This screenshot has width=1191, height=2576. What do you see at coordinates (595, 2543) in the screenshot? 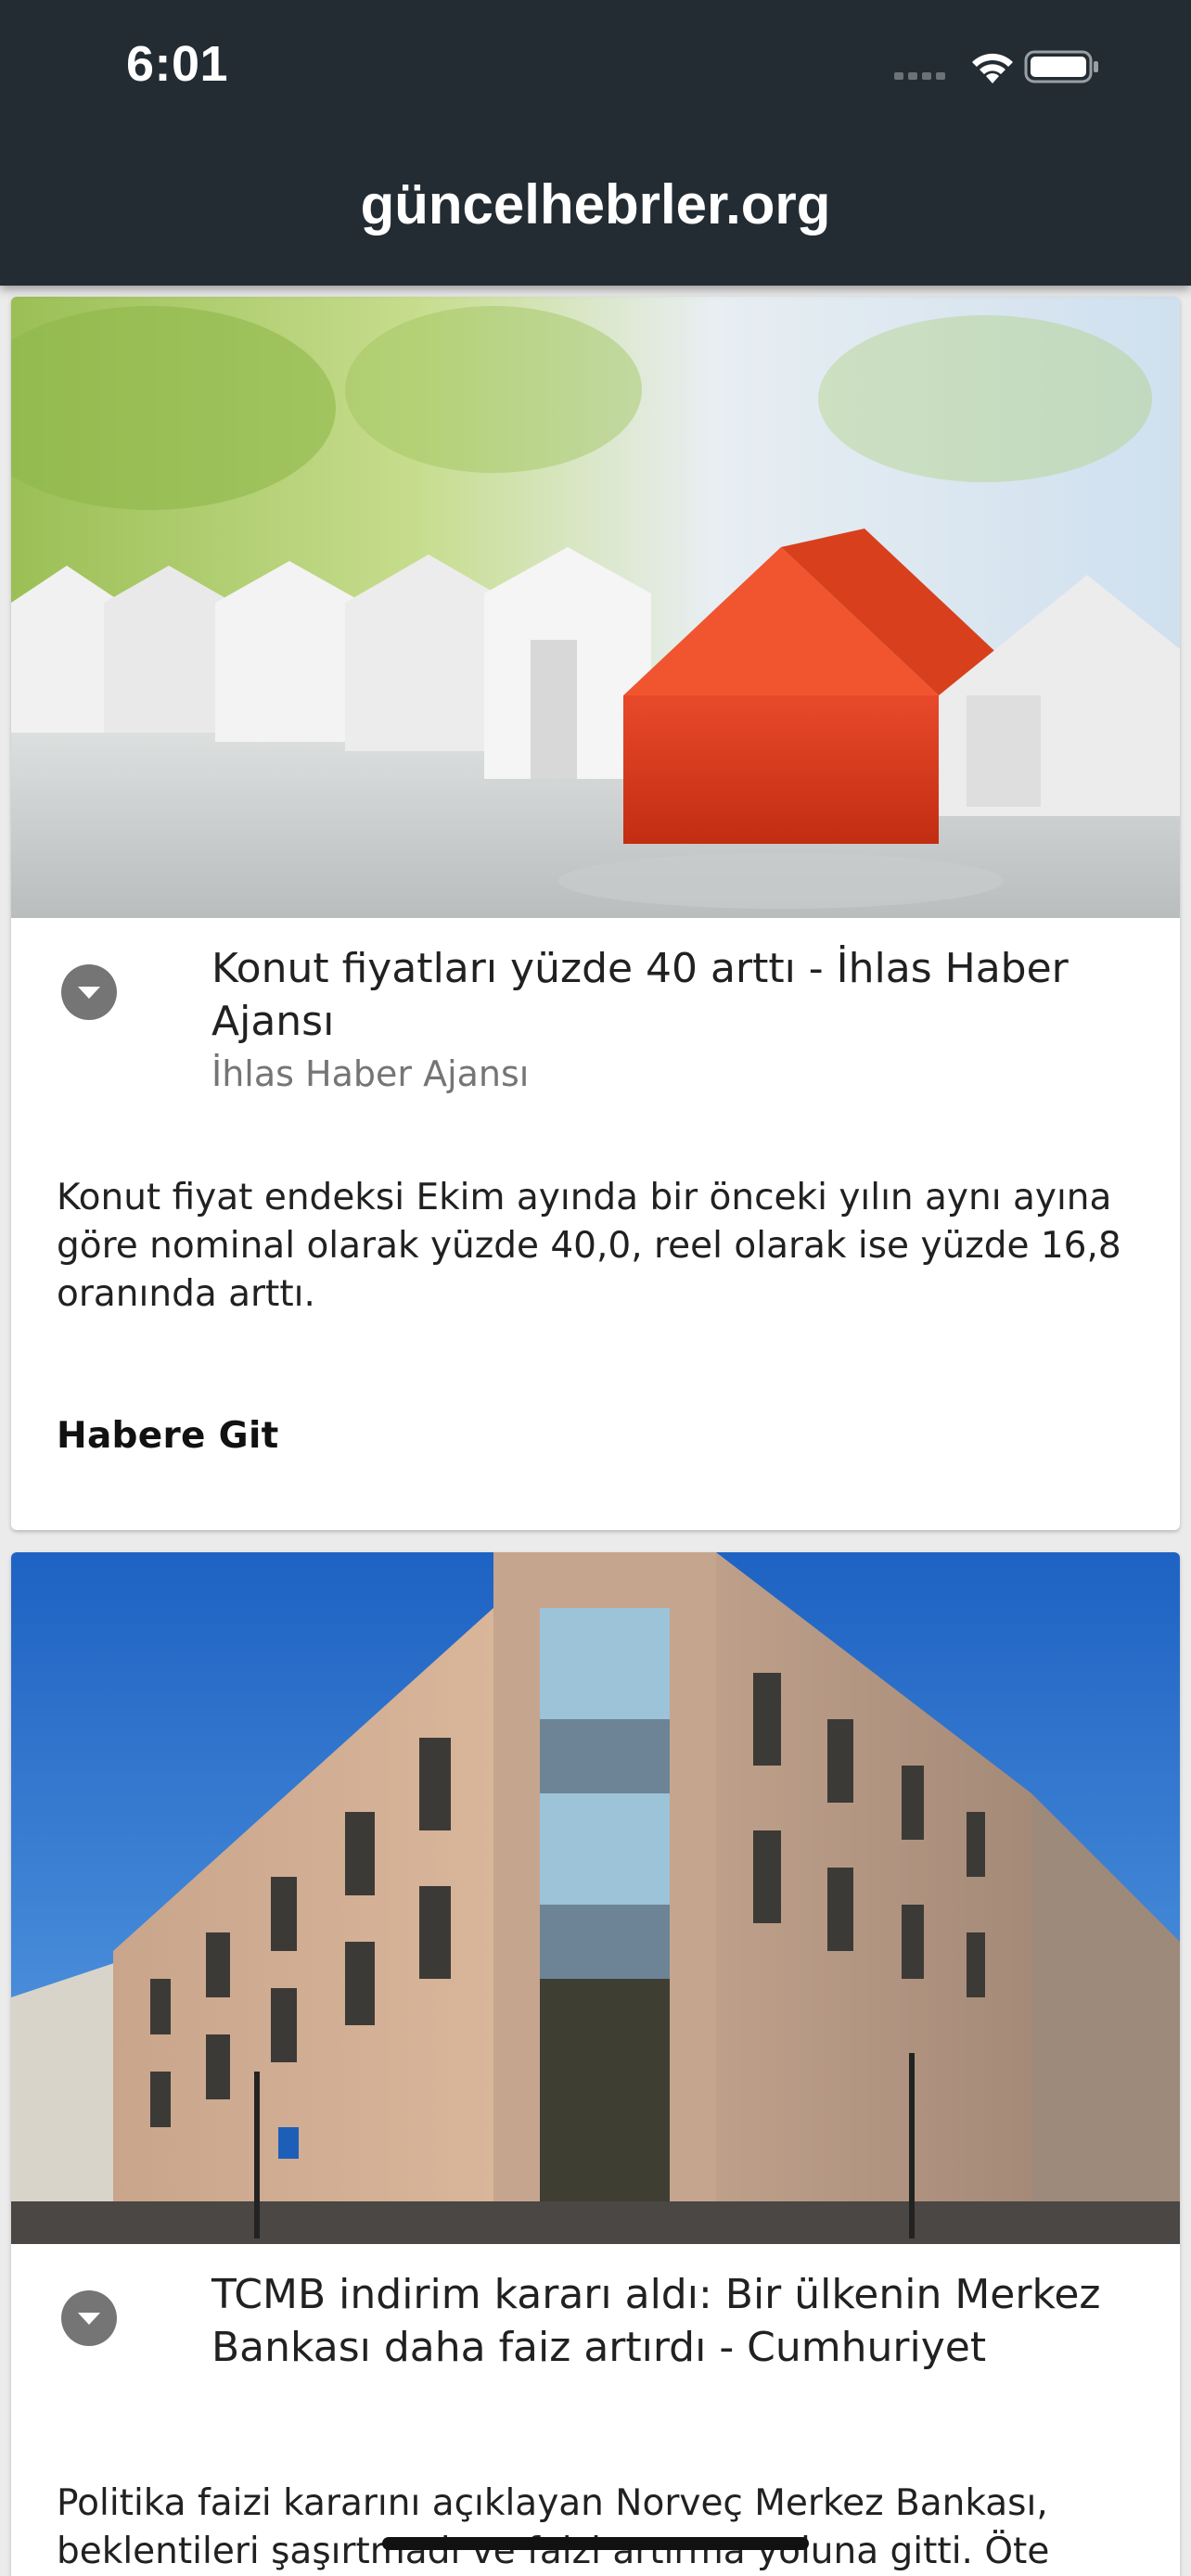
I see `home-indicator` at bounding box center [595, 2543].